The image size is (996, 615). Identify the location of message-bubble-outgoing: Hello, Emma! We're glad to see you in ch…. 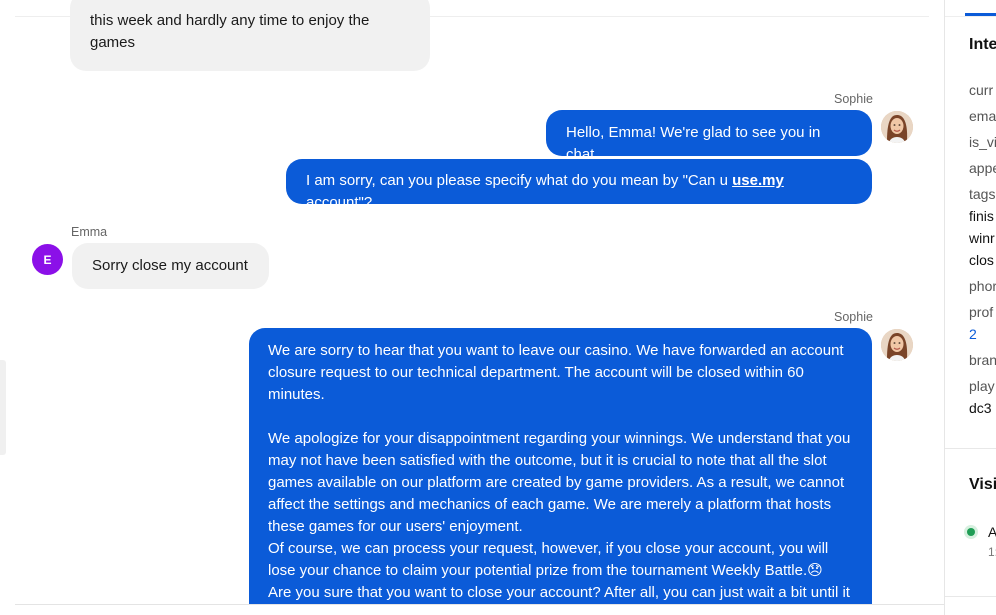
(709, 136).